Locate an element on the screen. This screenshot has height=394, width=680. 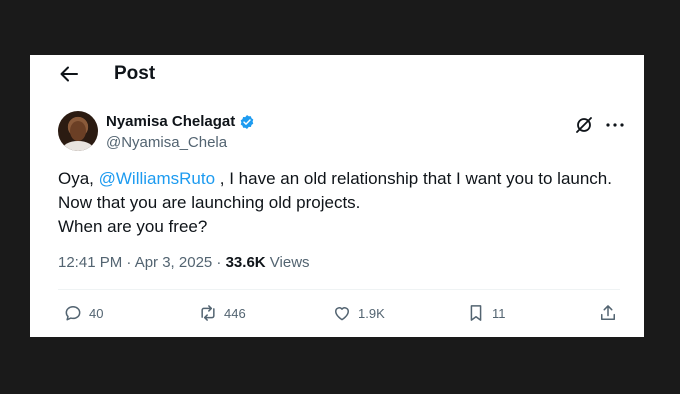
author-name-row: Nyamisa Chelagat is located at coordinates (180, 121).